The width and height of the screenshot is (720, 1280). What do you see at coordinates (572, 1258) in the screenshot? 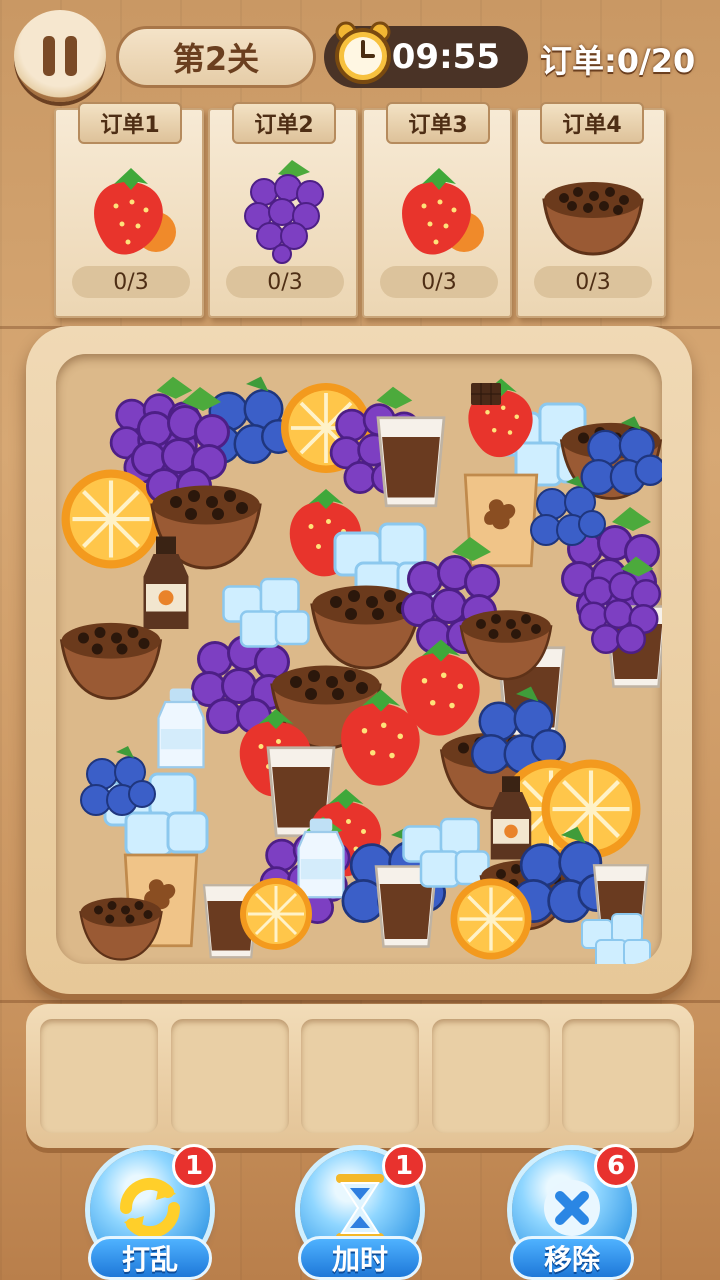
I see `remove-label: 移除` at bounding box center [572, 1258].